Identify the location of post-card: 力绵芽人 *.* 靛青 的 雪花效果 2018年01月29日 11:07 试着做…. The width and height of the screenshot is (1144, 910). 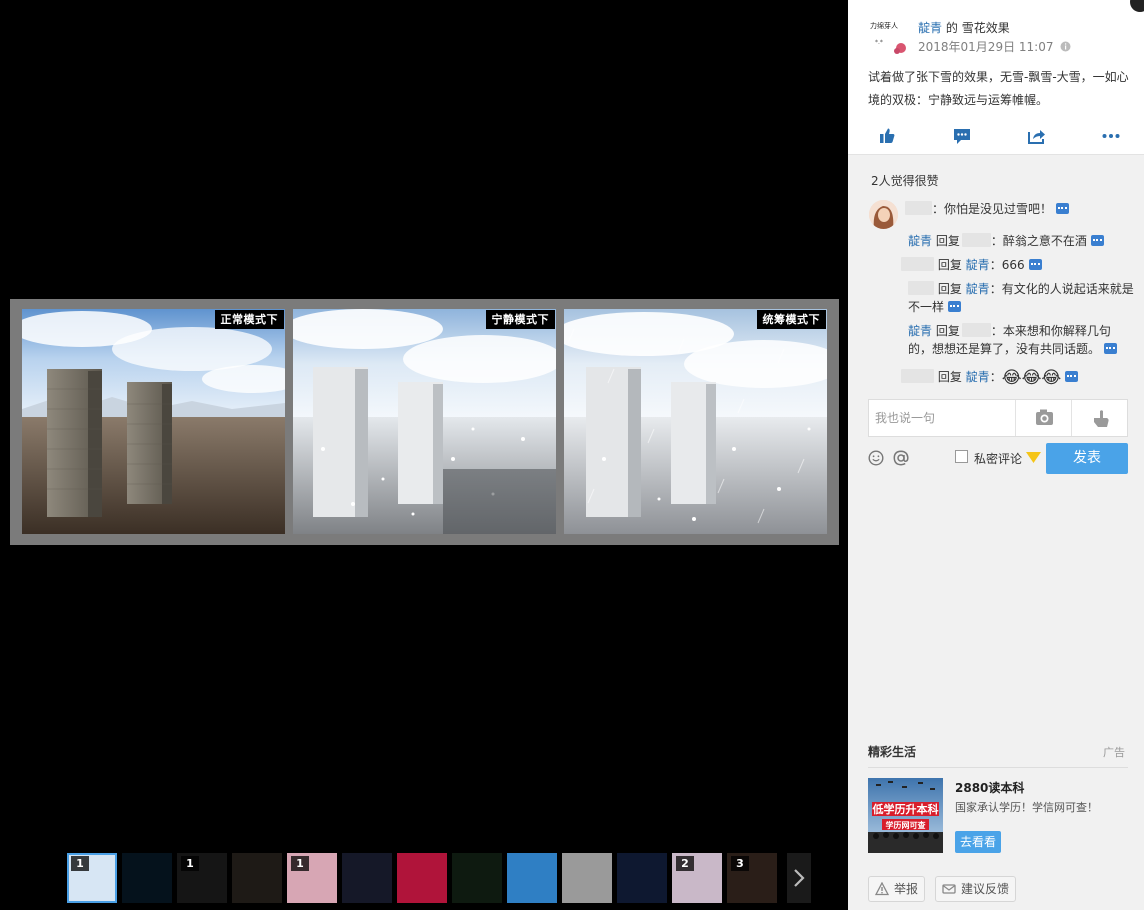
(996, 77).